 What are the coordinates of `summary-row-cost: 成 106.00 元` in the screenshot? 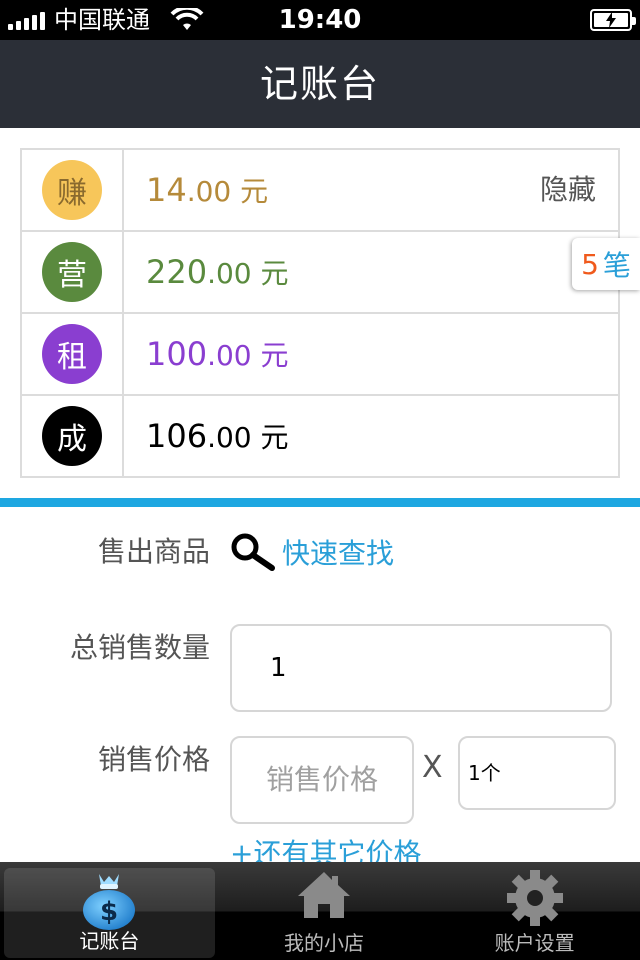 It's located at (320, 436).